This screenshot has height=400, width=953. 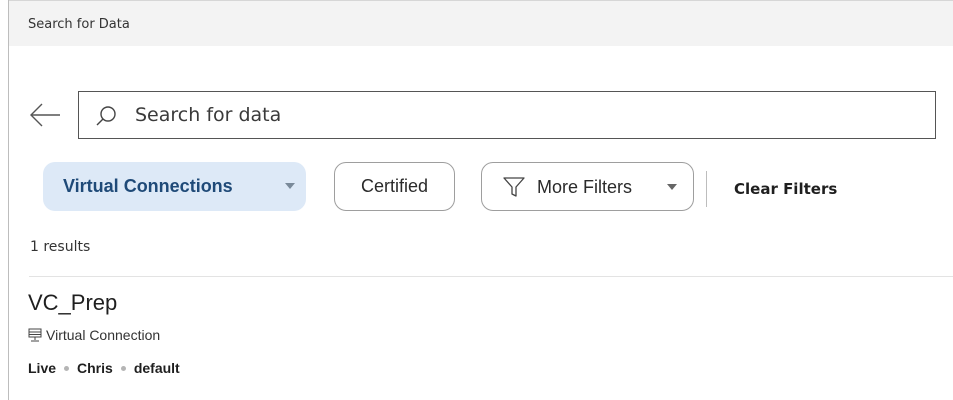 I want to click on virtual-connections-filter: Virtual Connections, so click(x=174, y=186).